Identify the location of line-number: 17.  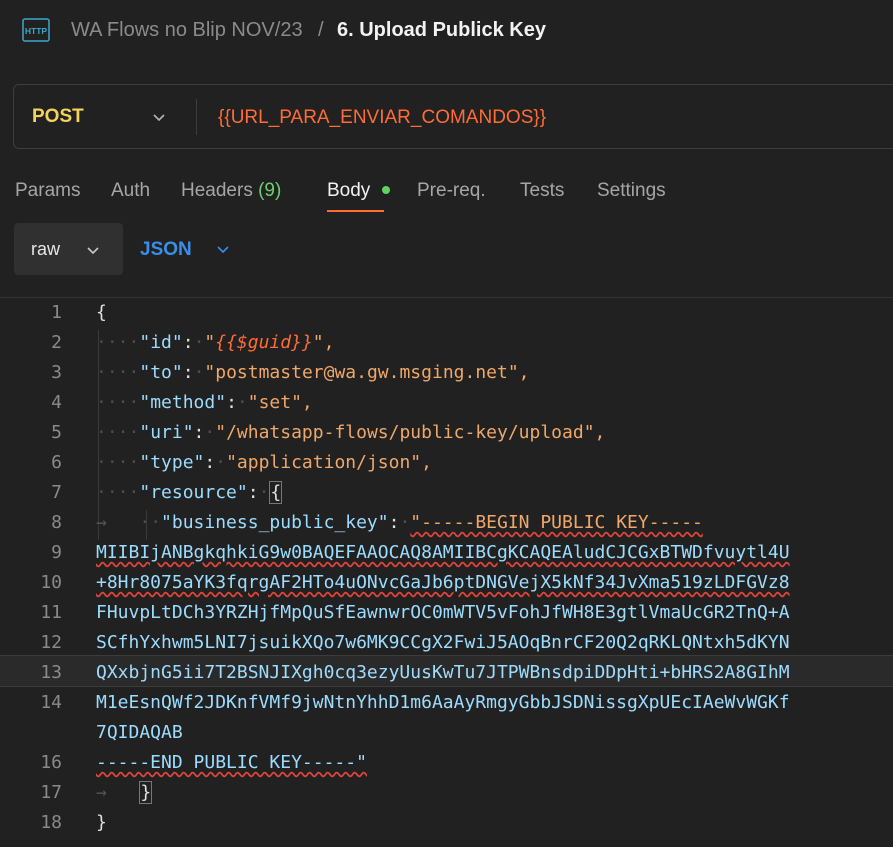
(51, 792).